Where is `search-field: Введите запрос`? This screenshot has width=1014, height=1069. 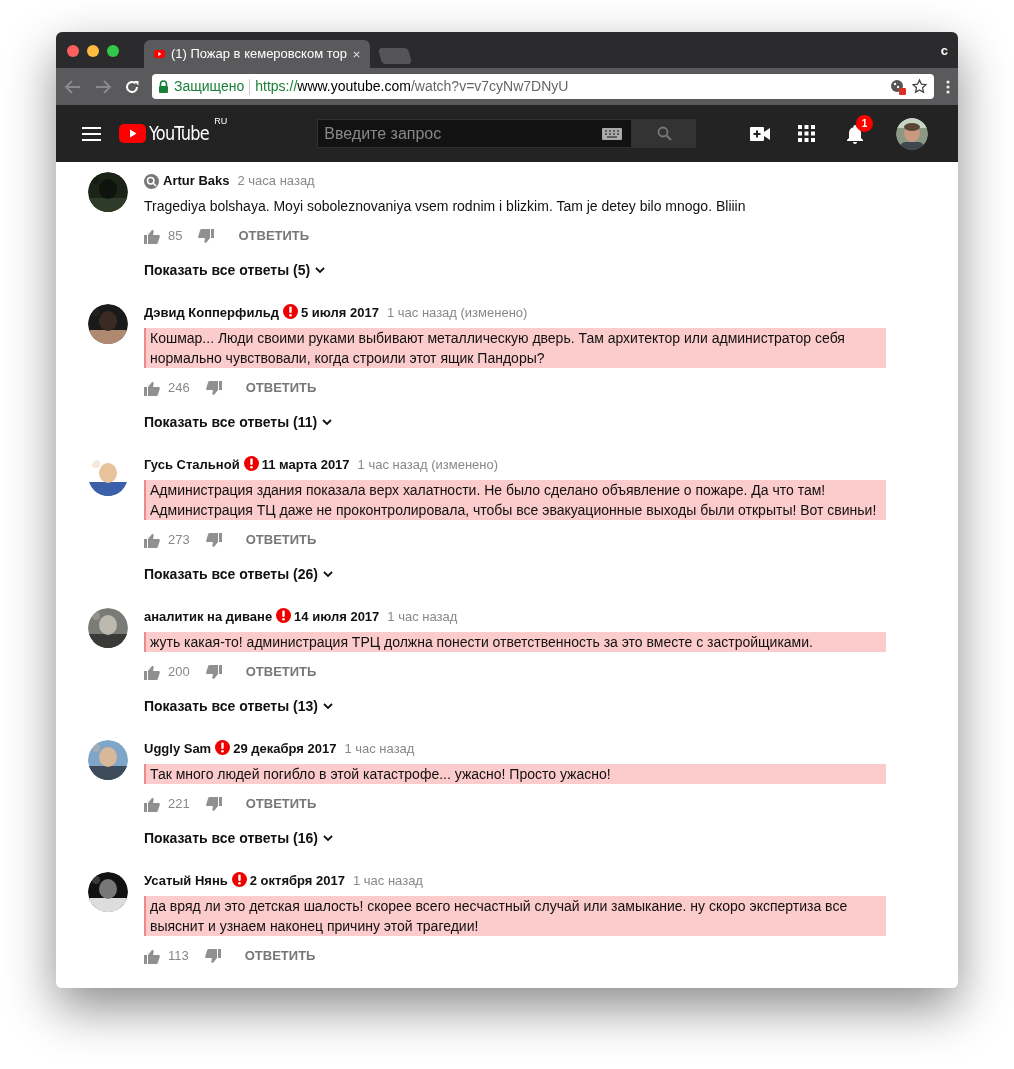
search-field: Введите запрос is located at coordinates (475, 133).